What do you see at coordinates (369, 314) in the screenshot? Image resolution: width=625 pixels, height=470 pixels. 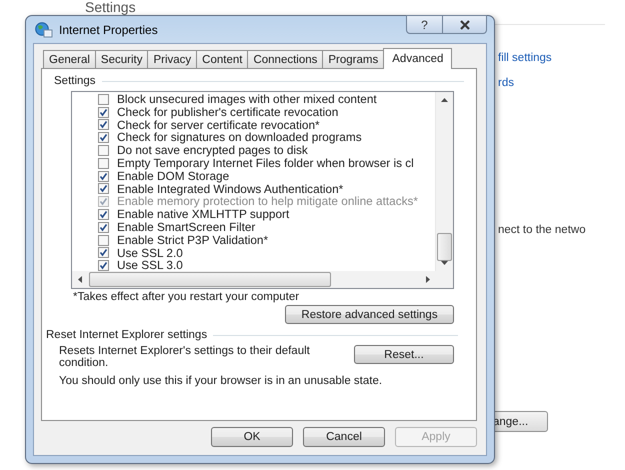 I see `restore-button: Restore advanced settings` at bounding box center [369, 314].